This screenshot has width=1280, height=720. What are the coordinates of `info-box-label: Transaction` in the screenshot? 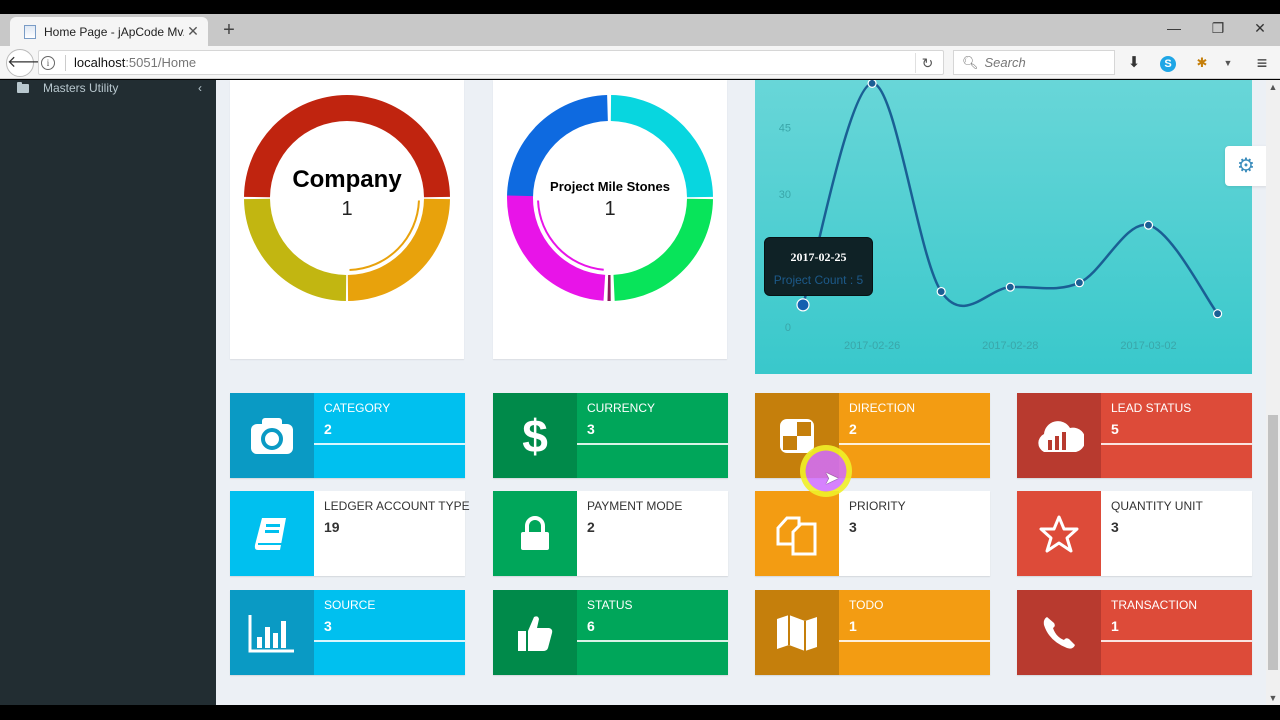 It's located at (1154, 605).